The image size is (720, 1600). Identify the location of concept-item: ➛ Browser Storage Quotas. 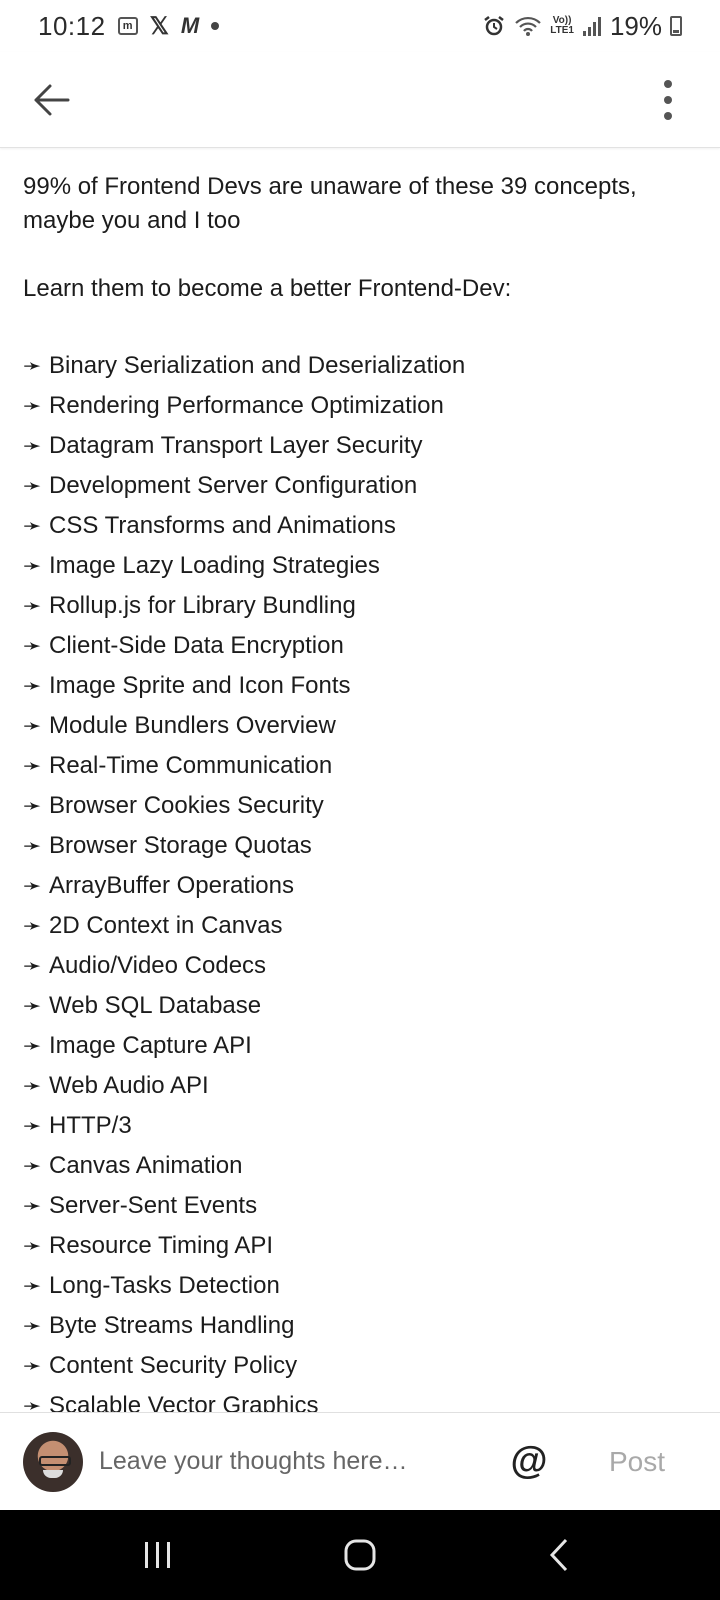
(360, 846).